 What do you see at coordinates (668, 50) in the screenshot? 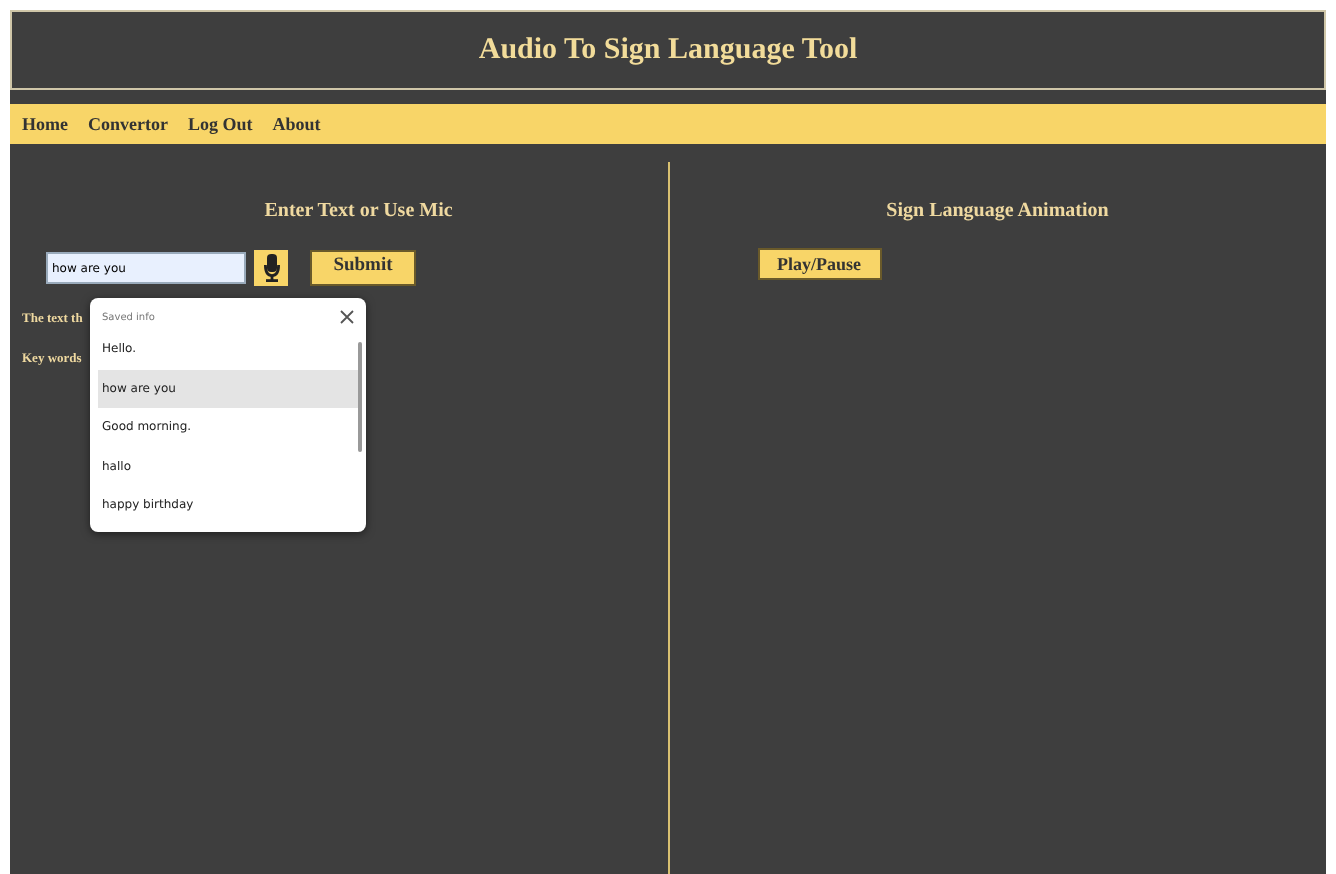
I see `page-title: Audio To Sign Language Tool` at bounding box center [668, 50].